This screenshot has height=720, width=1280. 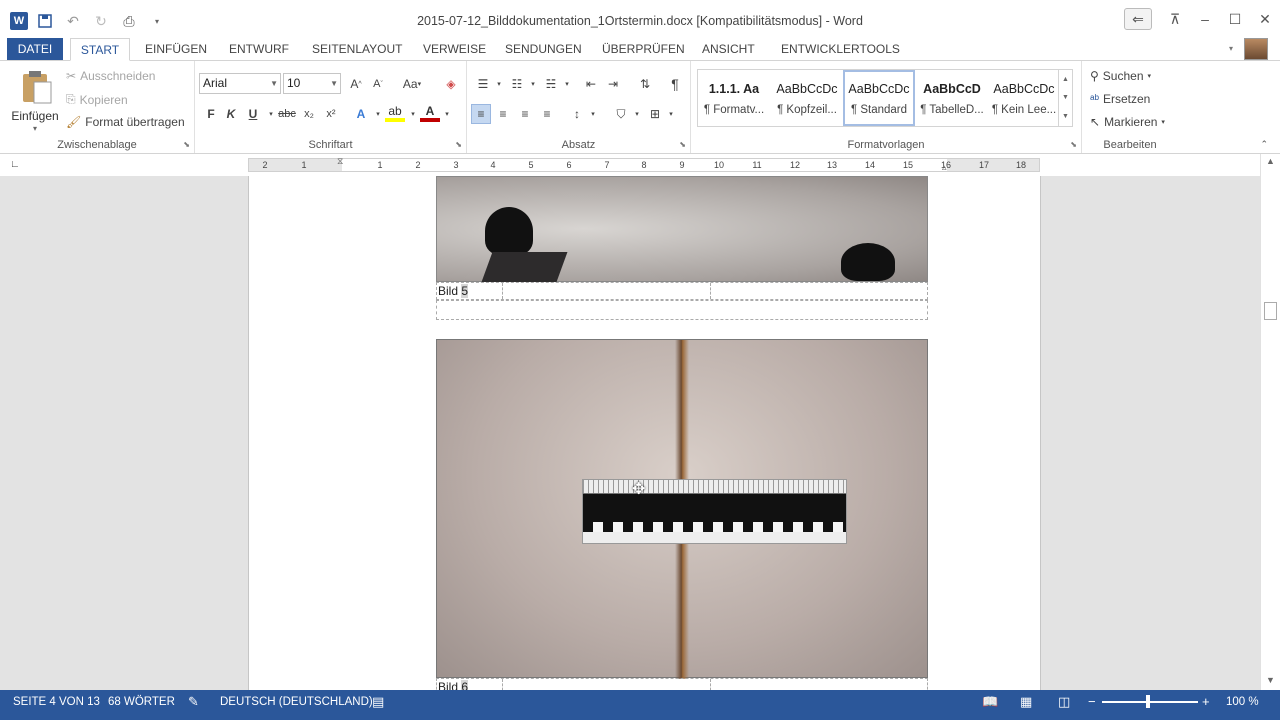 What do you see at coordinates (944, 167) in the screenshot?
I see `right-indent-icon: ▵` at bounding box center [944, 167].